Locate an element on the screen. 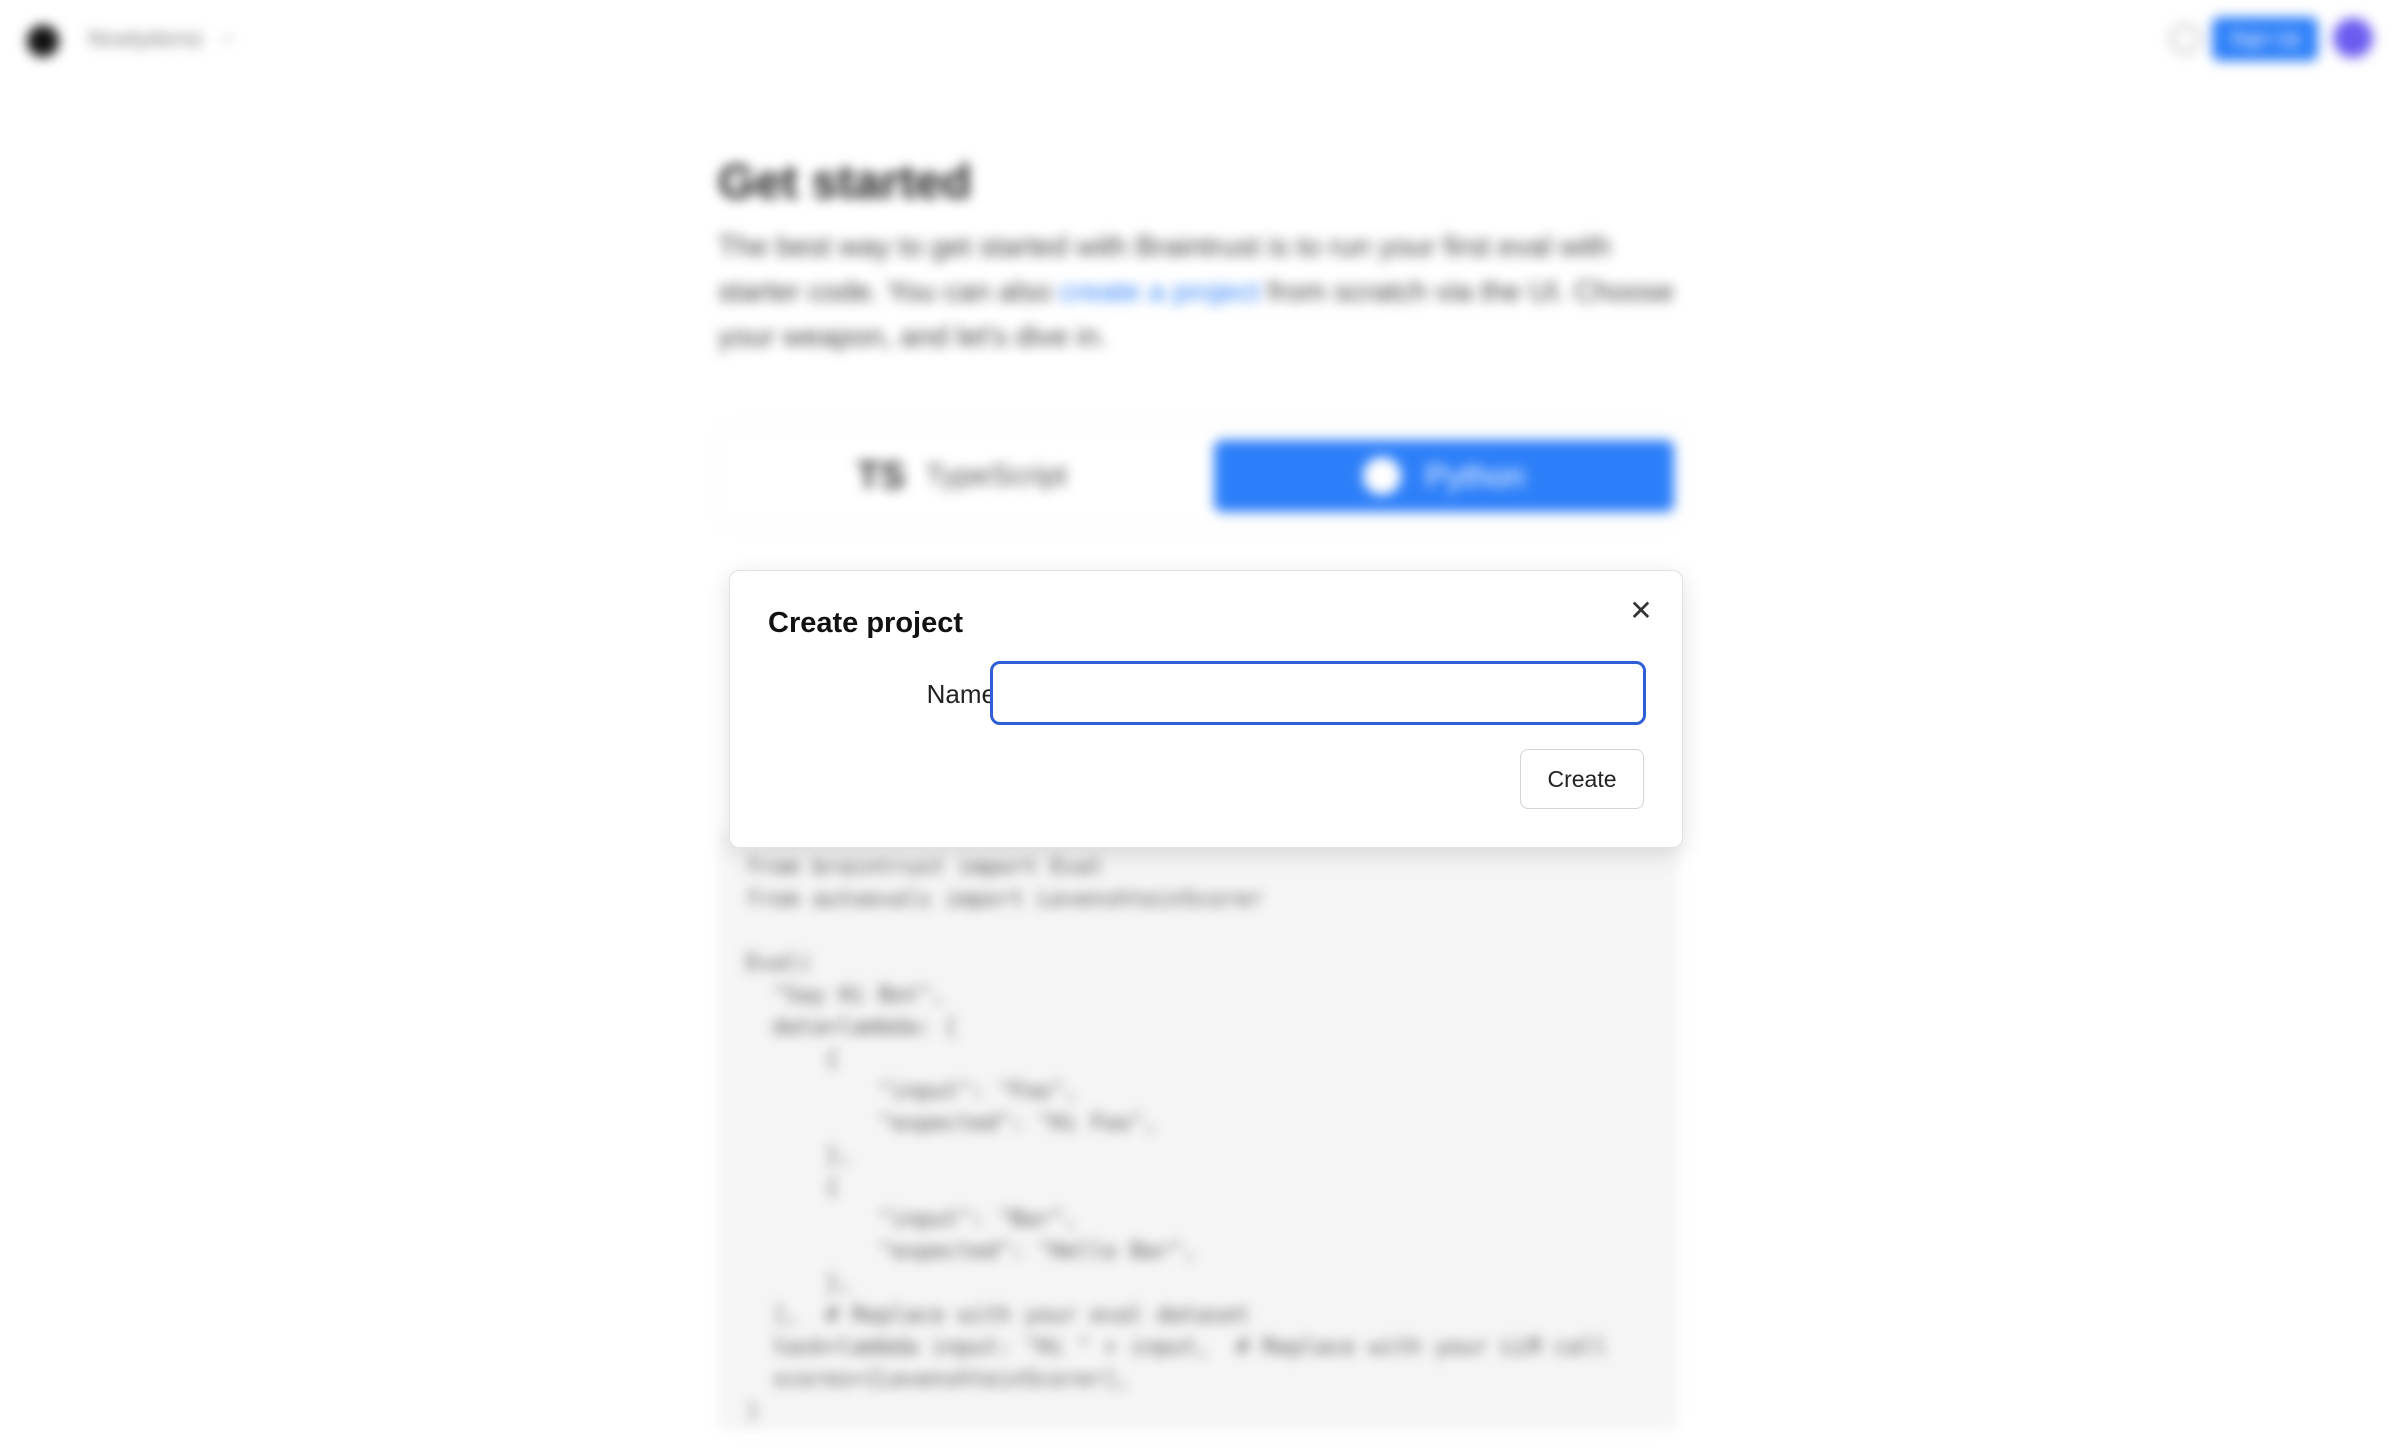 The image size is (2400, 1450). code-line: "input": "Bar", is located at coordinates (912, 1219).